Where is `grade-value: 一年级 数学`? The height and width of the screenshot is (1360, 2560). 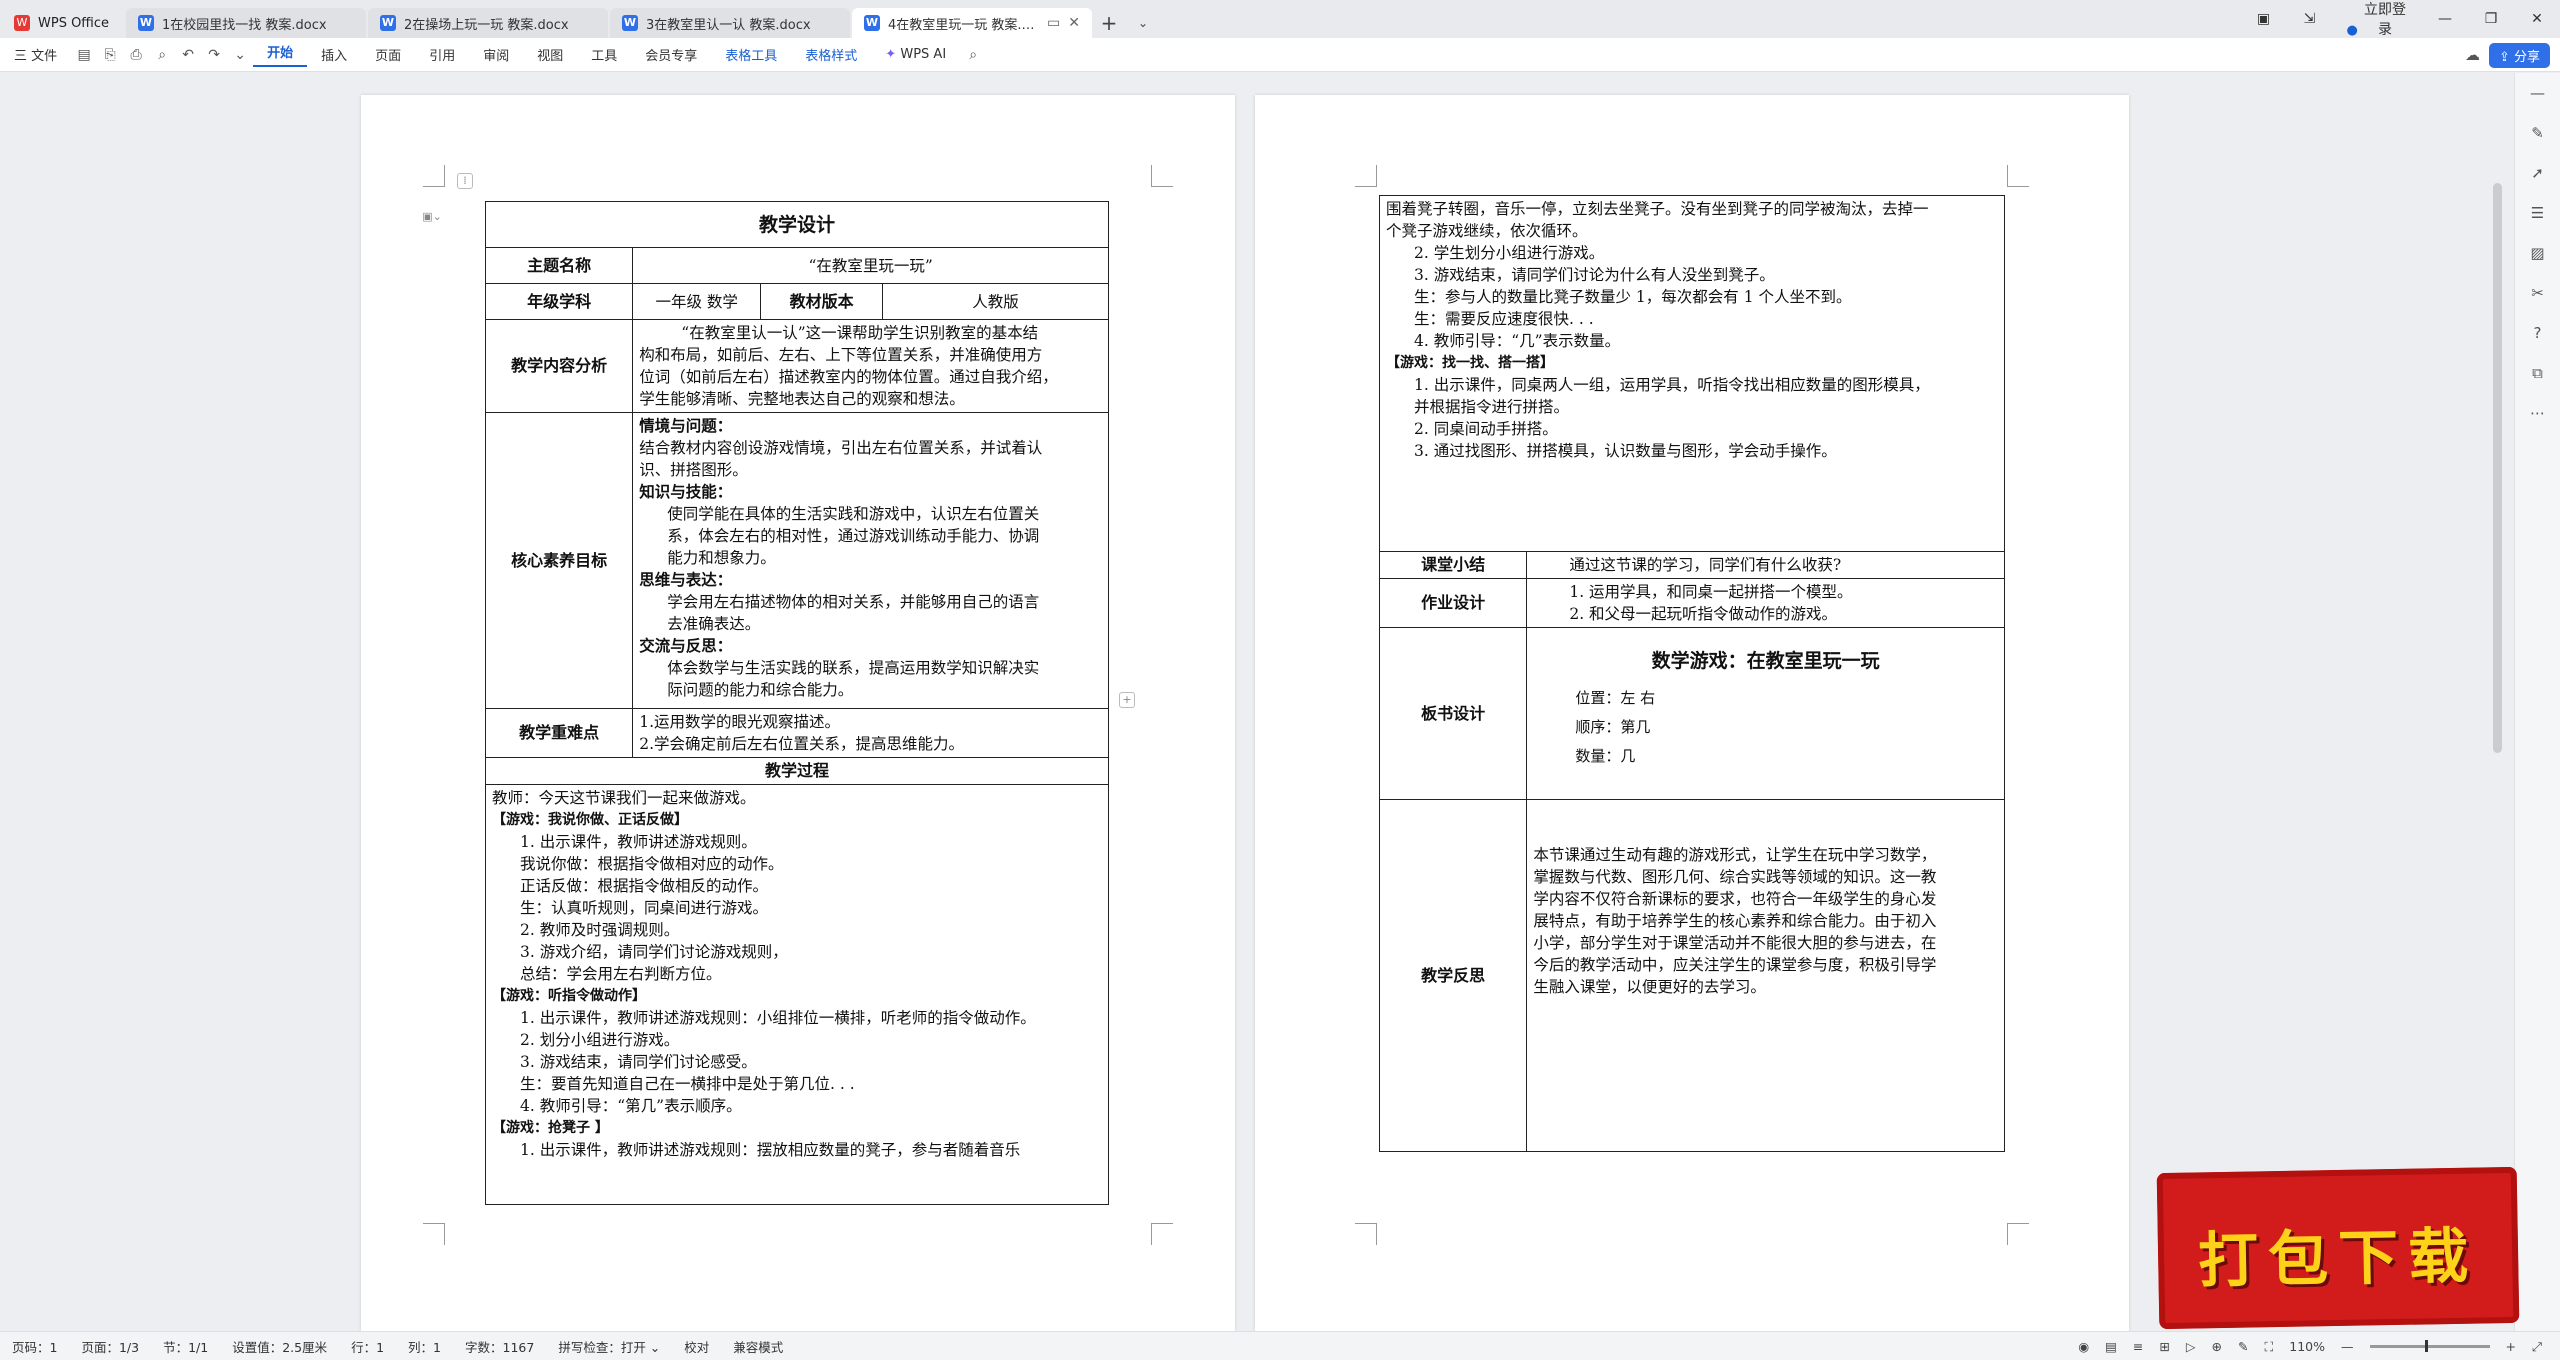 grade-value: 一年级 数学 is located at coordinates (697, 301).